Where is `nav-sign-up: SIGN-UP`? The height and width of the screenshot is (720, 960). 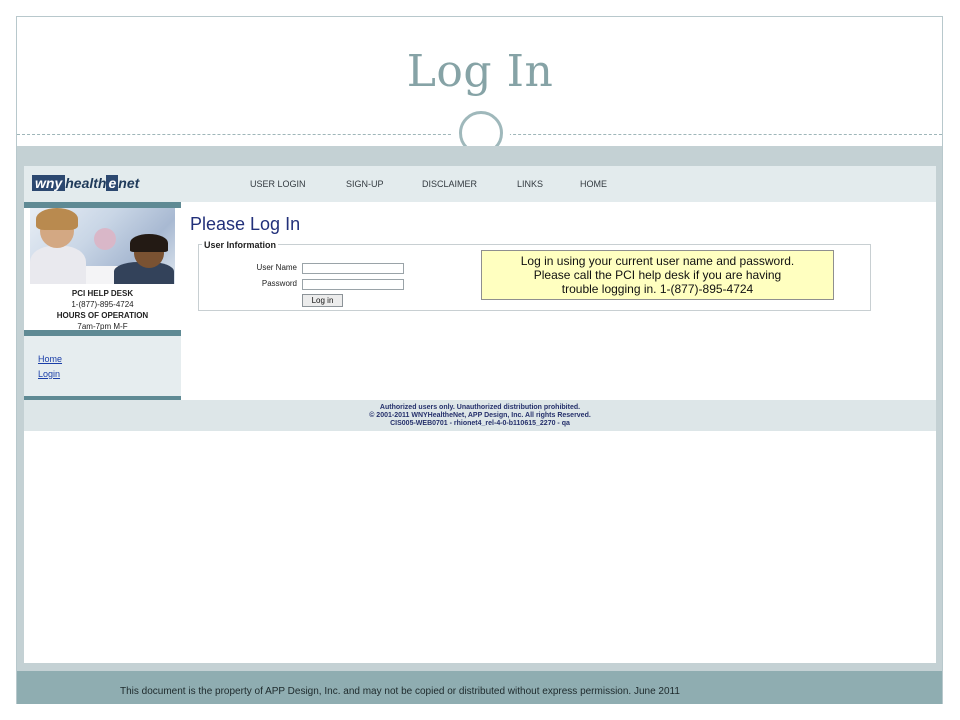
nav-sign-up: SIGN-UP is located at coordinates (365, 184).